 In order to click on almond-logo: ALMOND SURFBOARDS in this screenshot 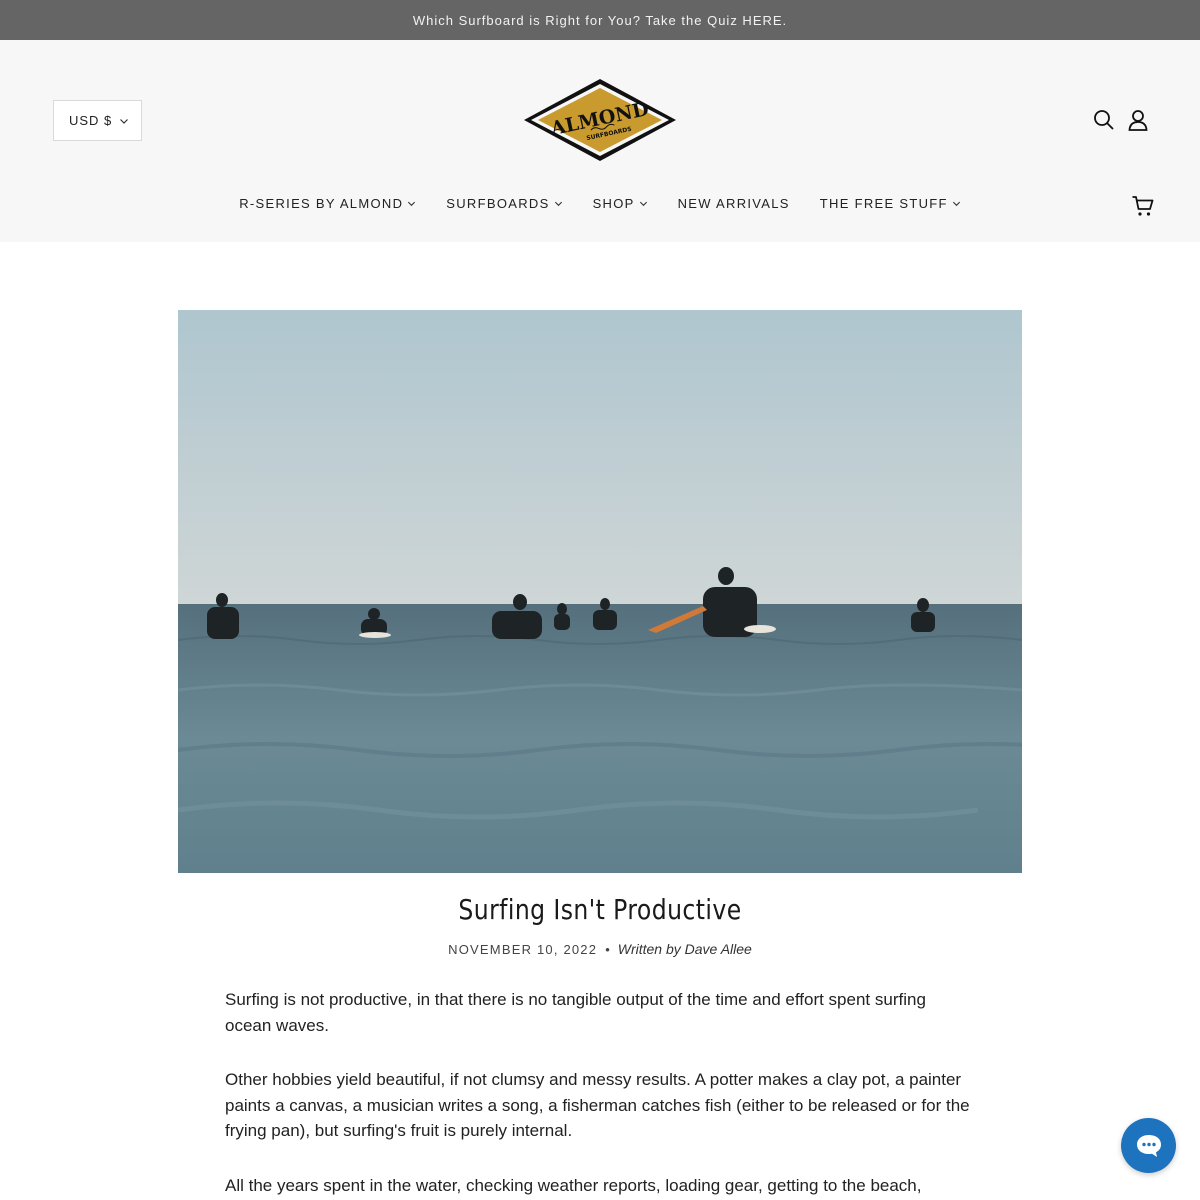, I will do `click(600, 120)`.